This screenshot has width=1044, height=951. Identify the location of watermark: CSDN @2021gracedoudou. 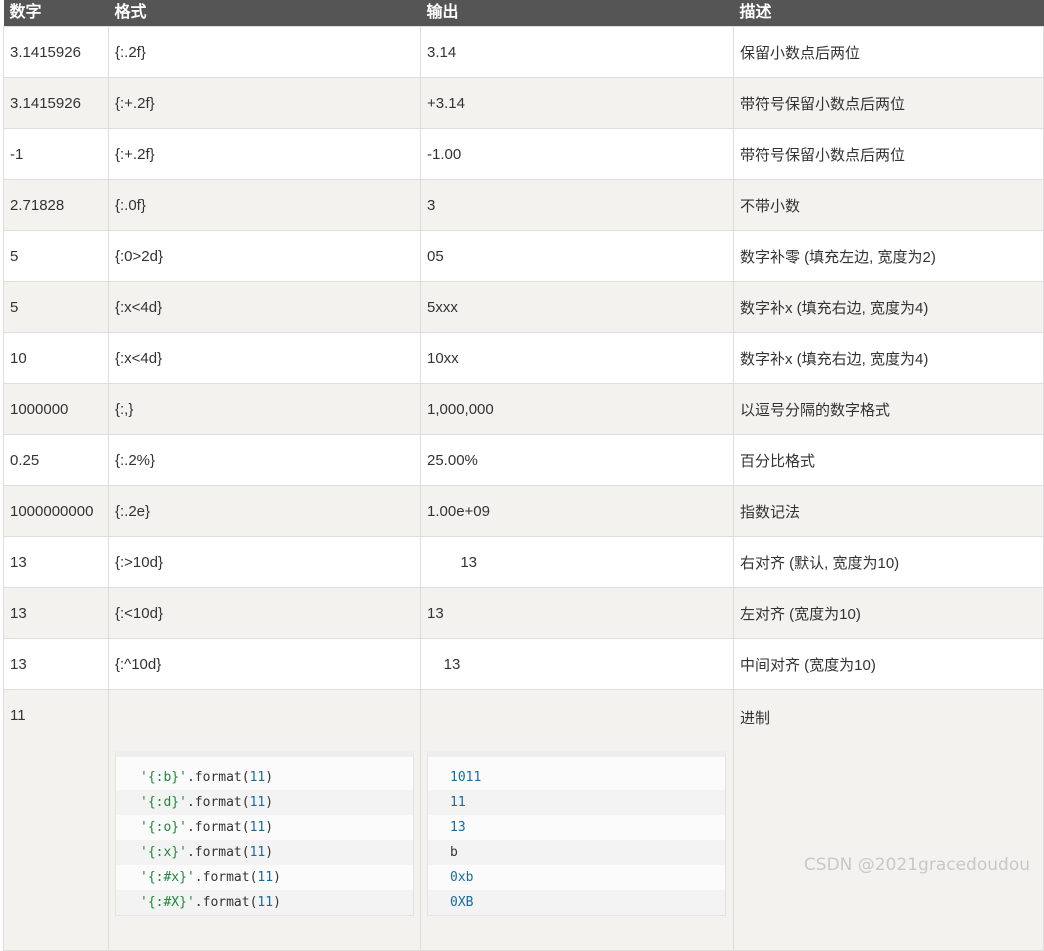
(916, 865).